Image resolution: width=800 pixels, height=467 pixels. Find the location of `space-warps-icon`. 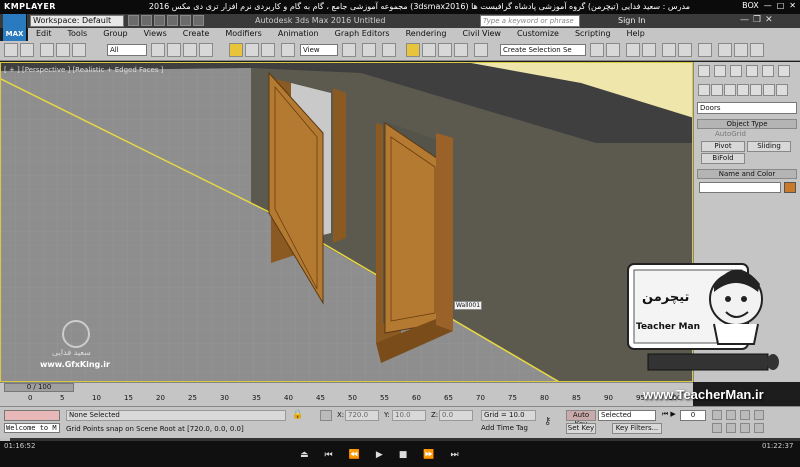

space-warps-icon is located at coordinates (769, 90).